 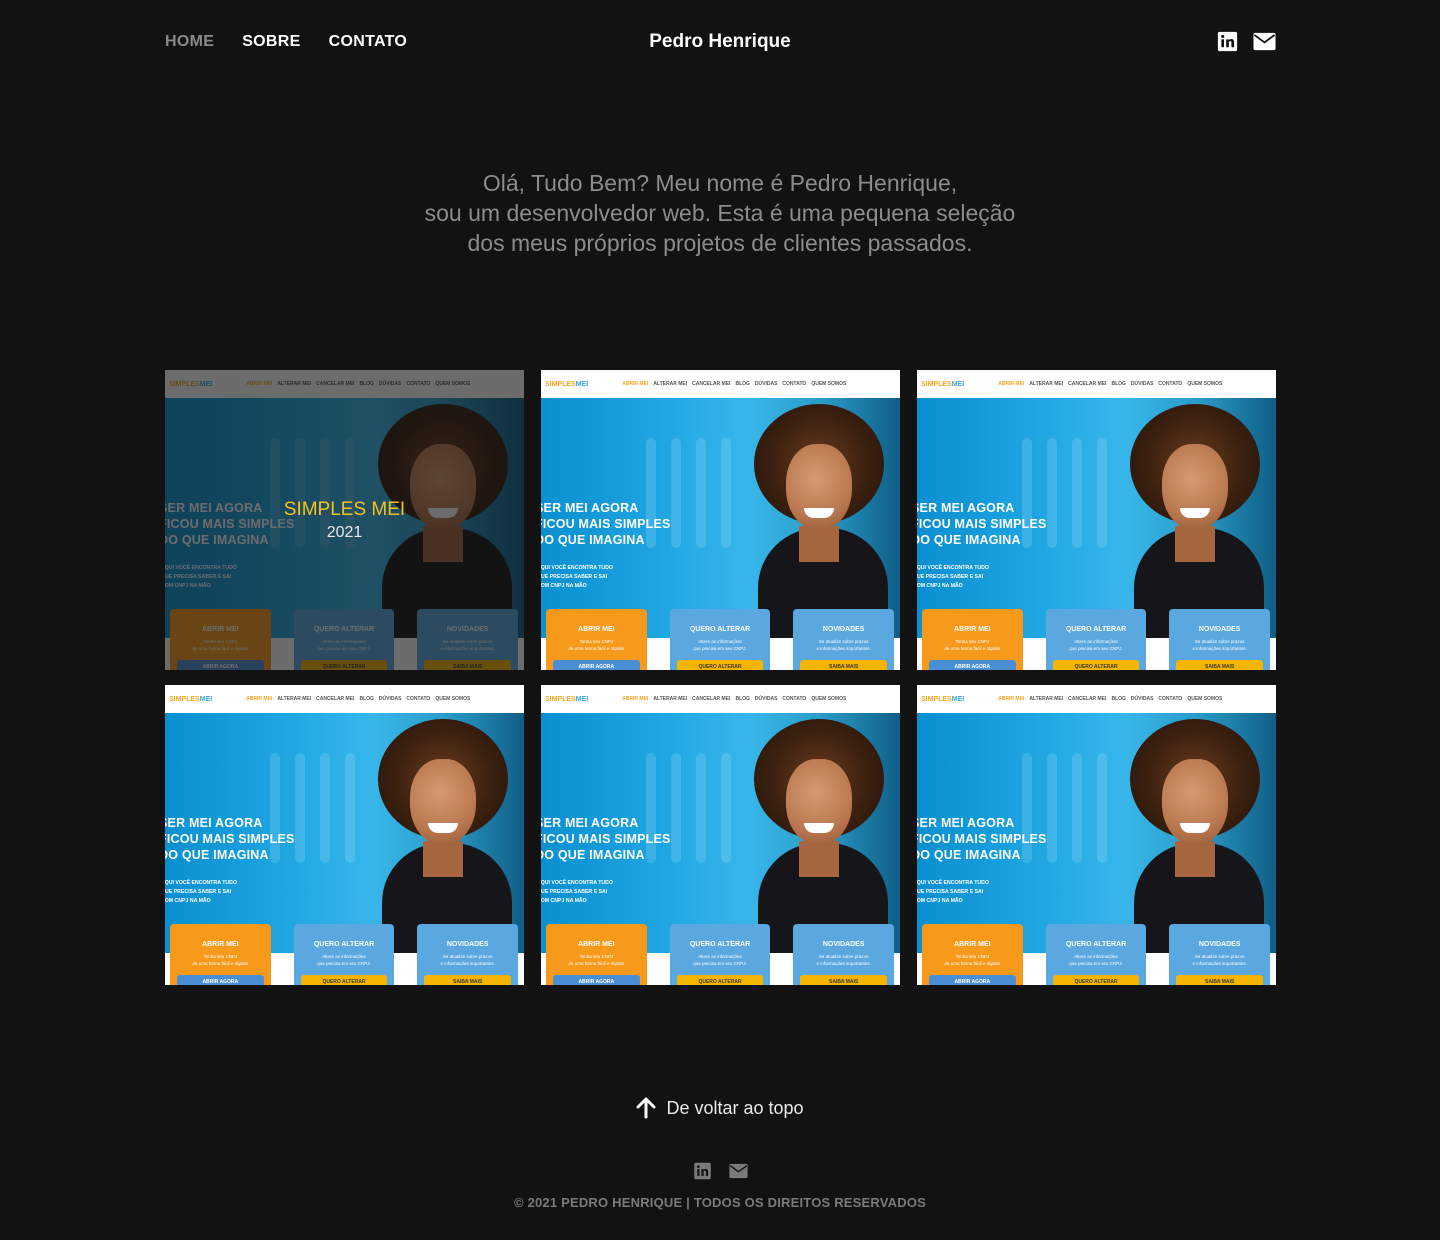 I want to click on nav-contato-link: CONTATO, so click(x=368, y=42).